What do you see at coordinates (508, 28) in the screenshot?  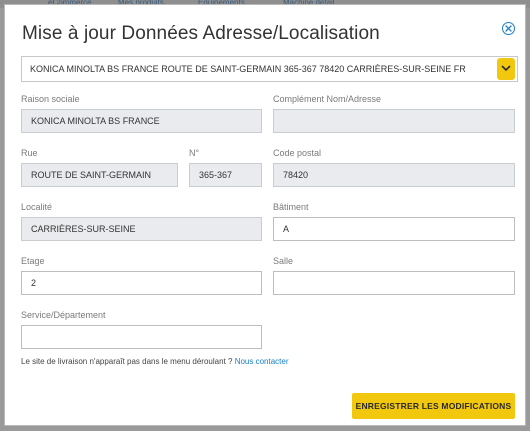 I see `close-icon` at bounding box center [508, 28].